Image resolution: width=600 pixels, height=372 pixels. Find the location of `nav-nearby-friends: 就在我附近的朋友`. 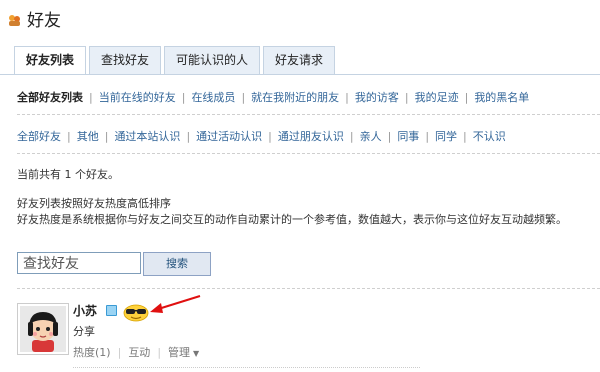

nav-nearby-friends: 就在我附近的朋友 is located at coordinates (295, 97).